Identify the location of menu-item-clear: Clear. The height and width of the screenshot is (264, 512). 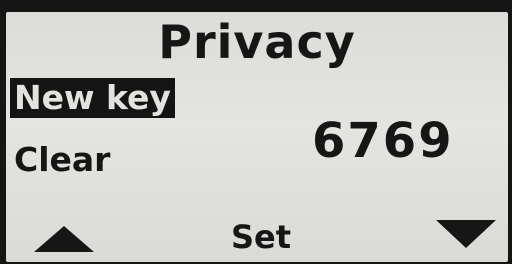
(62, 160).